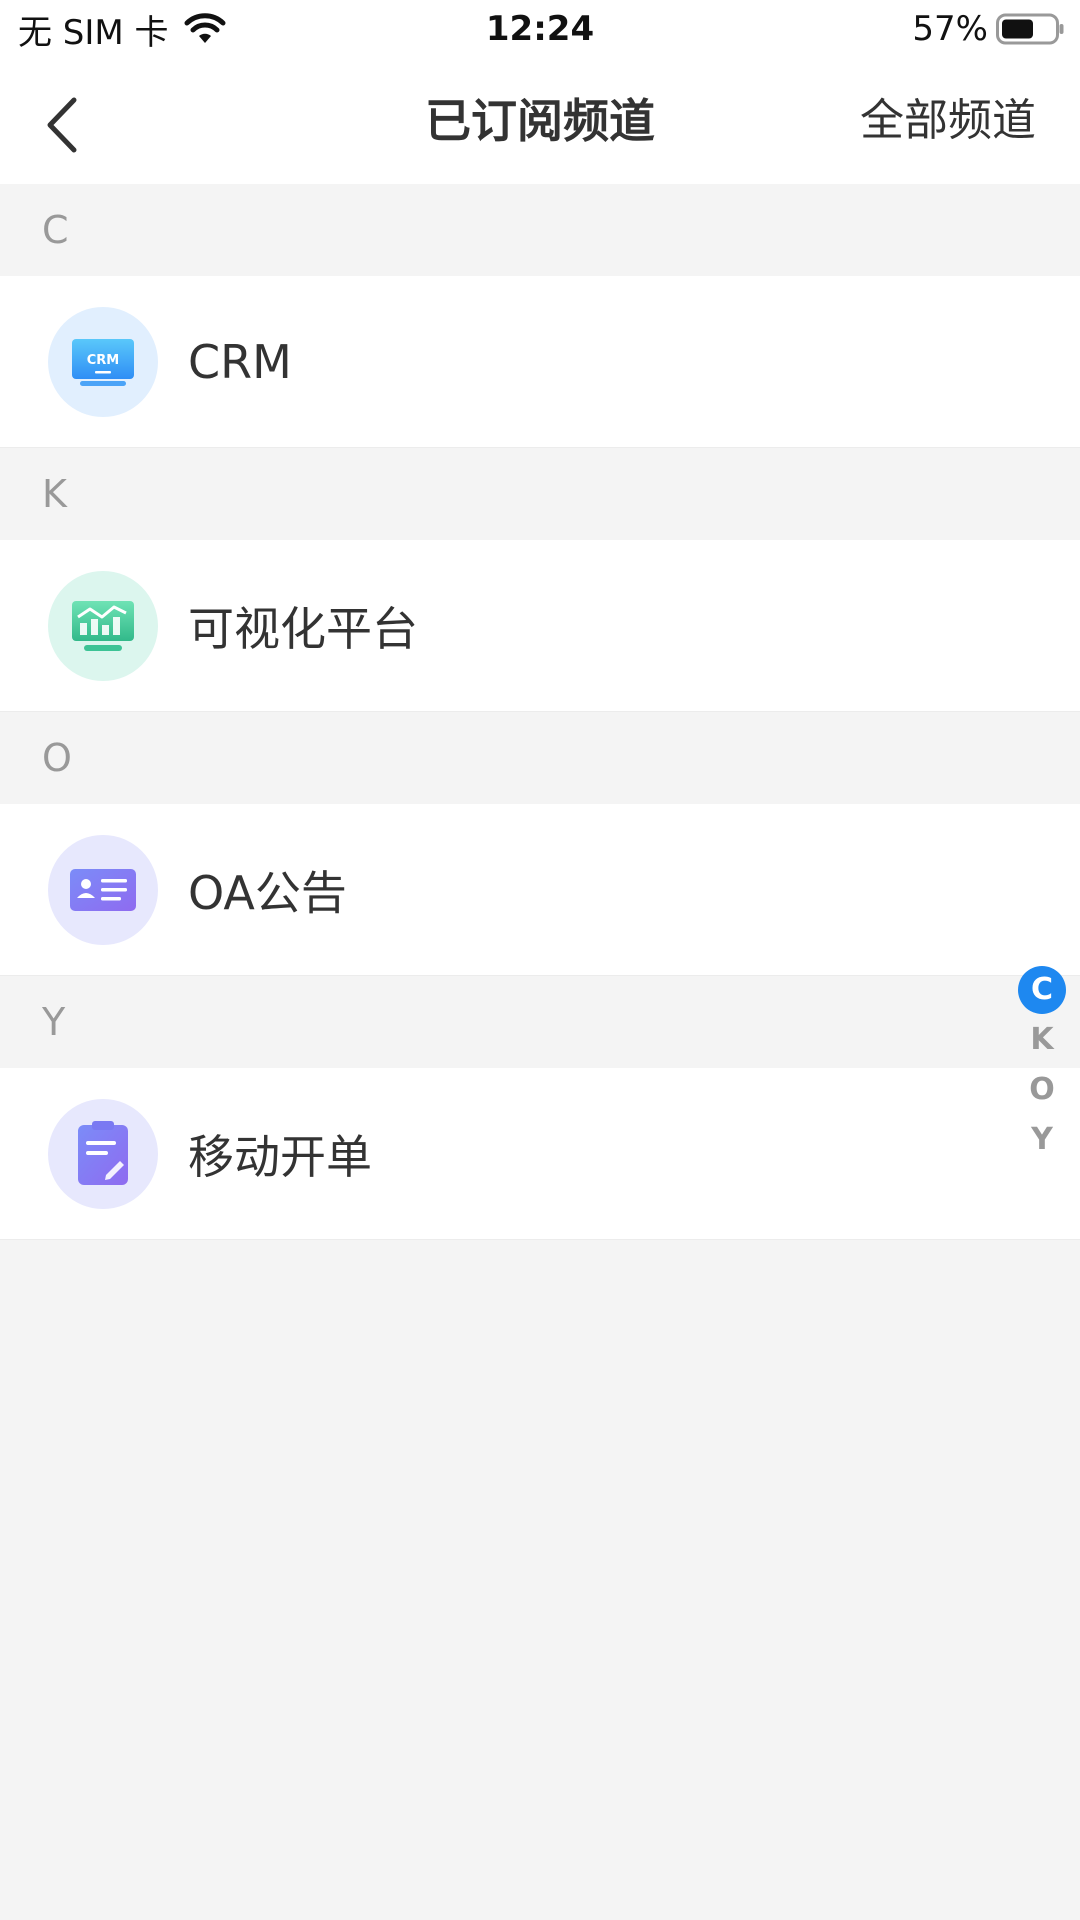  What do you see at coordinates (103, 625) in the screenshot?
I see `chart-monitor-icon` at bounding box center [103, 625].